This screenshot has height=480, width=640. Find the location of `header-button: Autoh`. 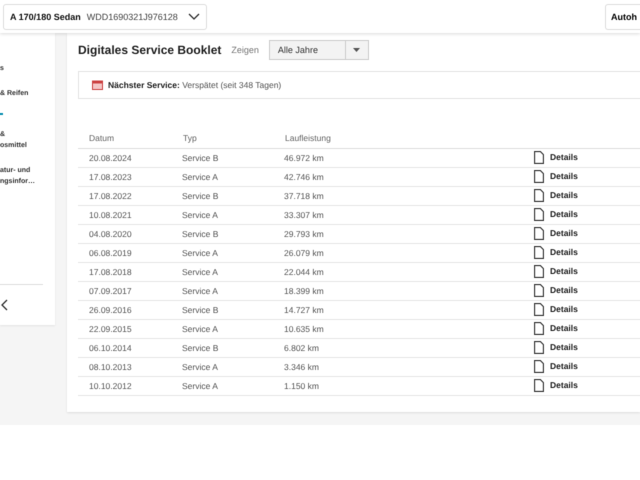

header-button: Autoh is located at coordinates (622, 17).